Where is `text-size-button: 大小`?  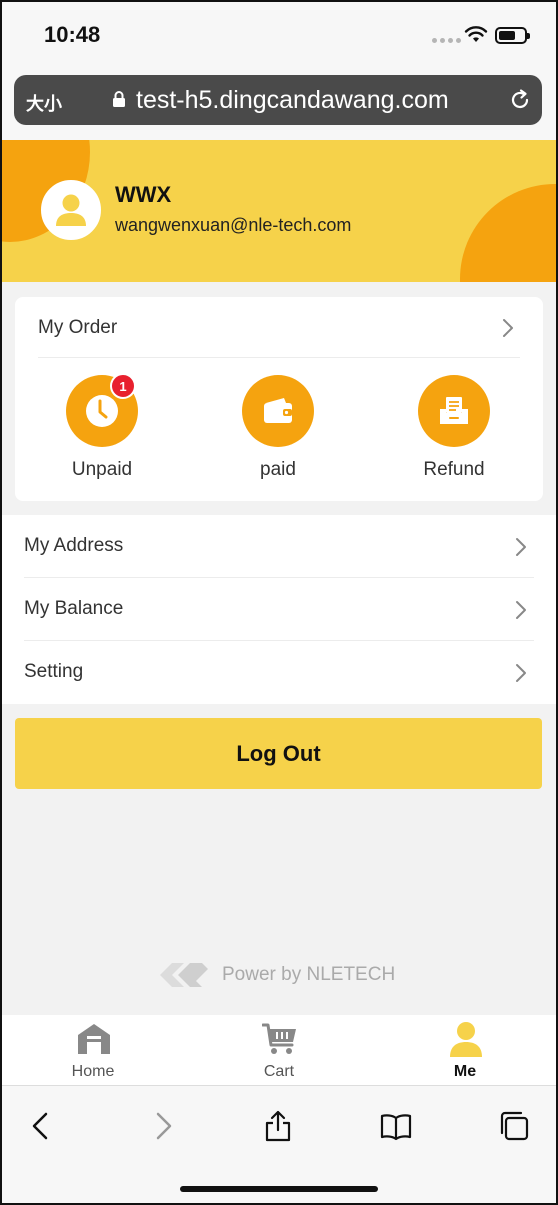 text-size-button: 大小 is located at coordinates (44, 103).